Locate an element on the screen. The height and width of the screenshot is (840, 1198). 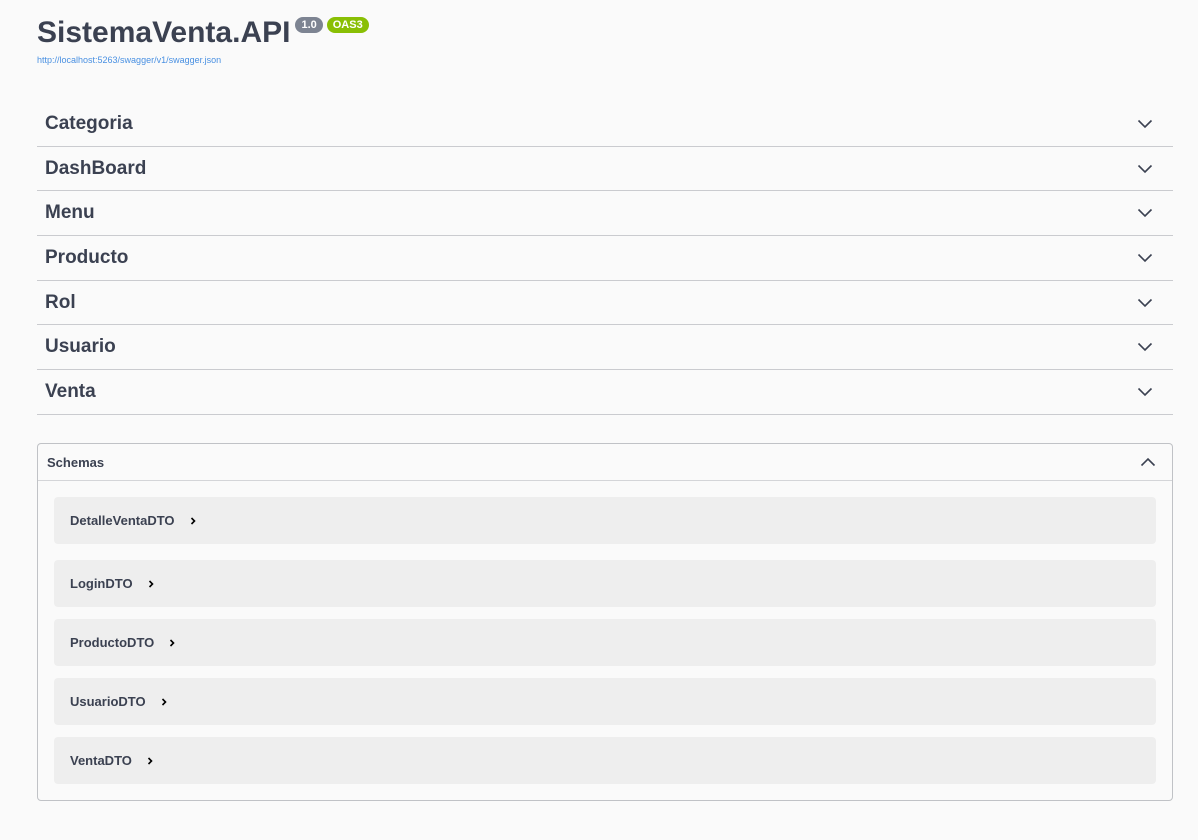
model-name: LoginDTO is located at coordinates (101, 583).